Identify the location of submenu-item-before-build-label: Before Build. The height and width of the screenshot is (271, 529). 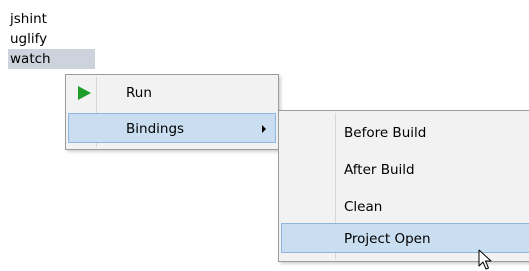
(385, 133).